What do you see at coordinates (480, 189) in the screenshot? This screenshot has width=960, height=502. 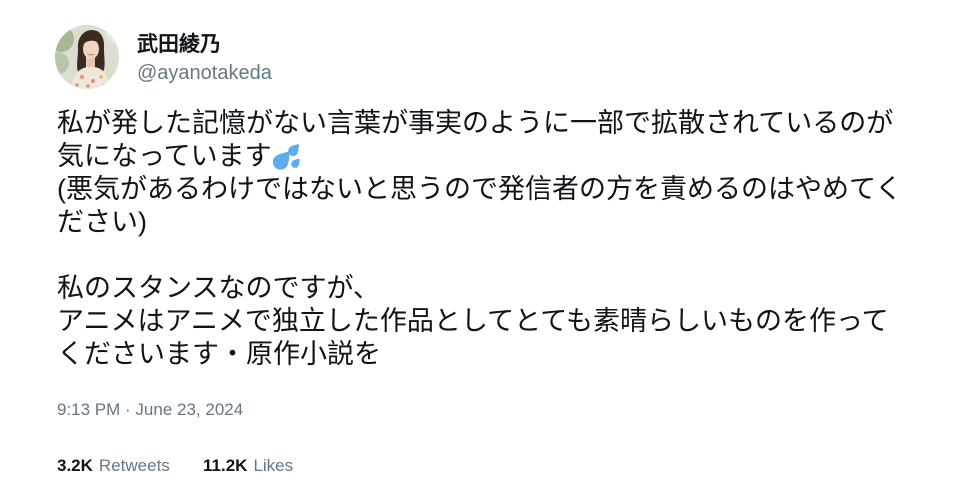 I see `tweet-line: (悪気があるわけではないと思うので発信者の方を責めるのはやめてく` at bounding box center [480, 189].